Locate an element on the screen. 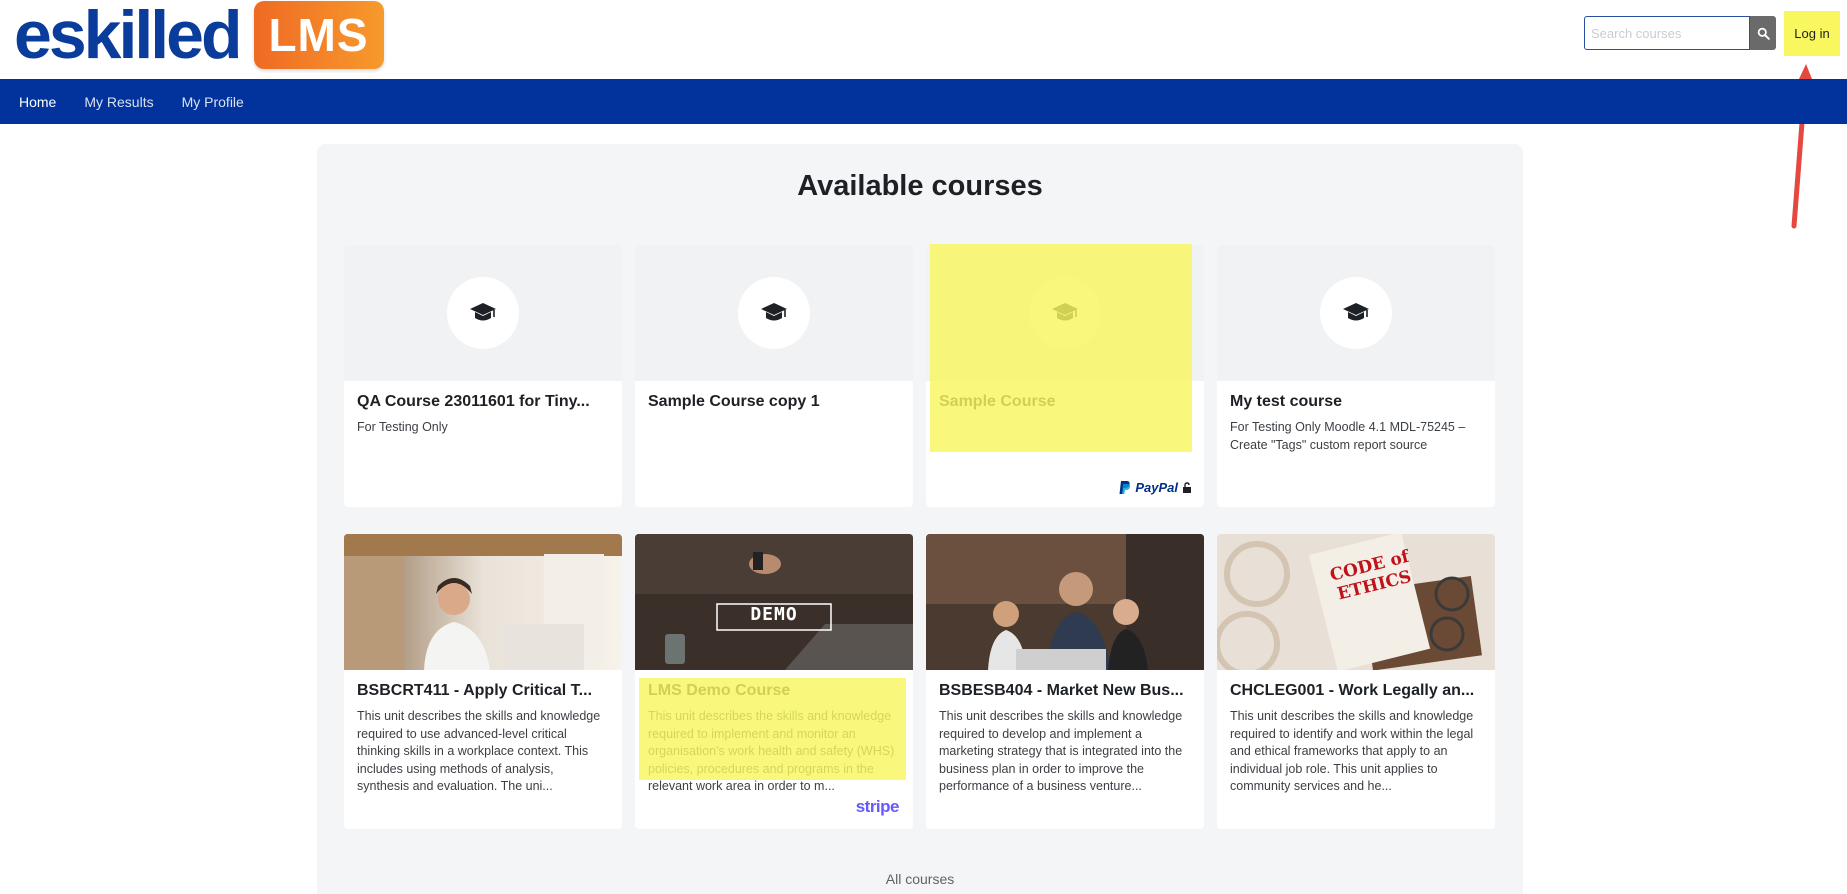  course-search is located at coordinates (1680, 33).